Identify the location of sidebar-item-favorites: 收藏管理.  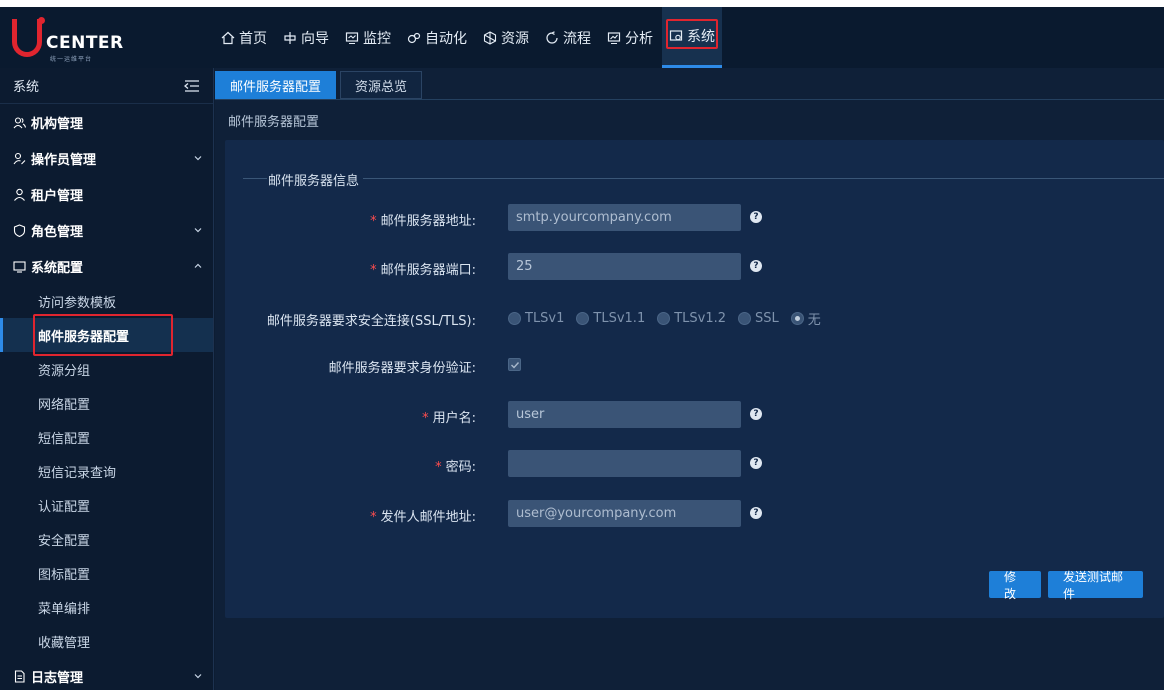
(106, 641).